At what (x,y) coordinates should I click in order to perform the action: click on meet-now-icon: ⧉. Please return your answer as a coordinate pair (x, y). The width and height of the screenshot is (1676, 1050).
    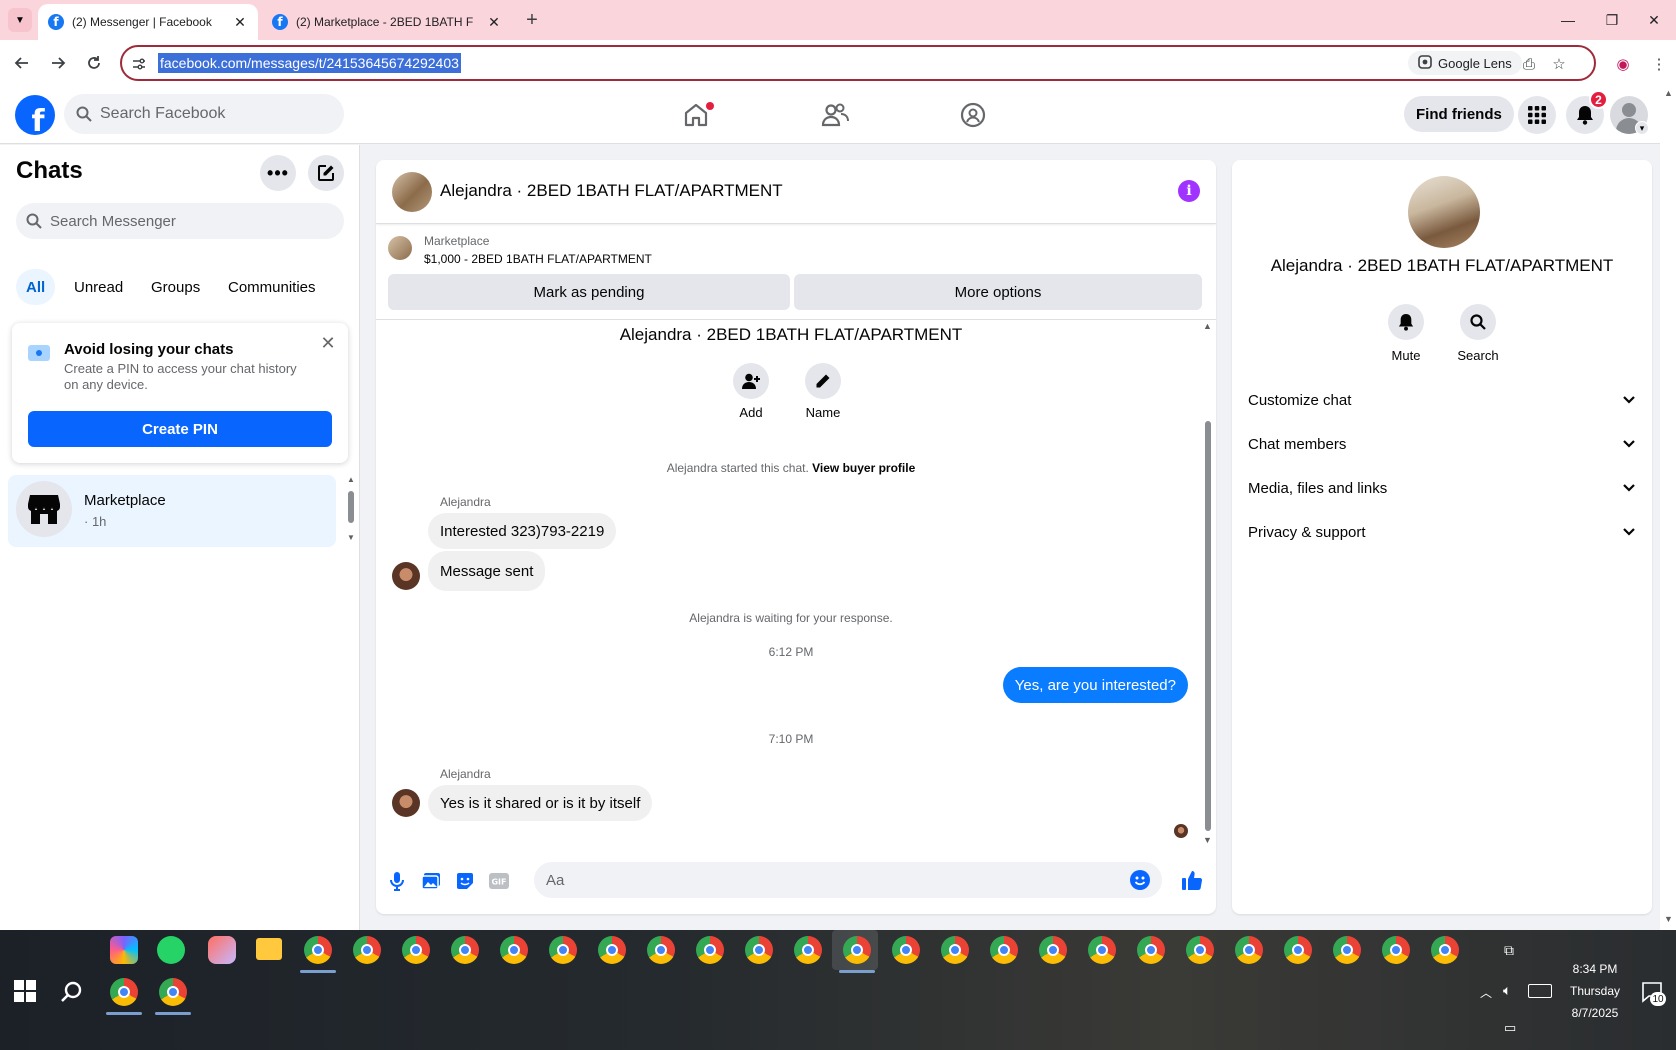
    Looking at the image, I should click on (1509, 950).